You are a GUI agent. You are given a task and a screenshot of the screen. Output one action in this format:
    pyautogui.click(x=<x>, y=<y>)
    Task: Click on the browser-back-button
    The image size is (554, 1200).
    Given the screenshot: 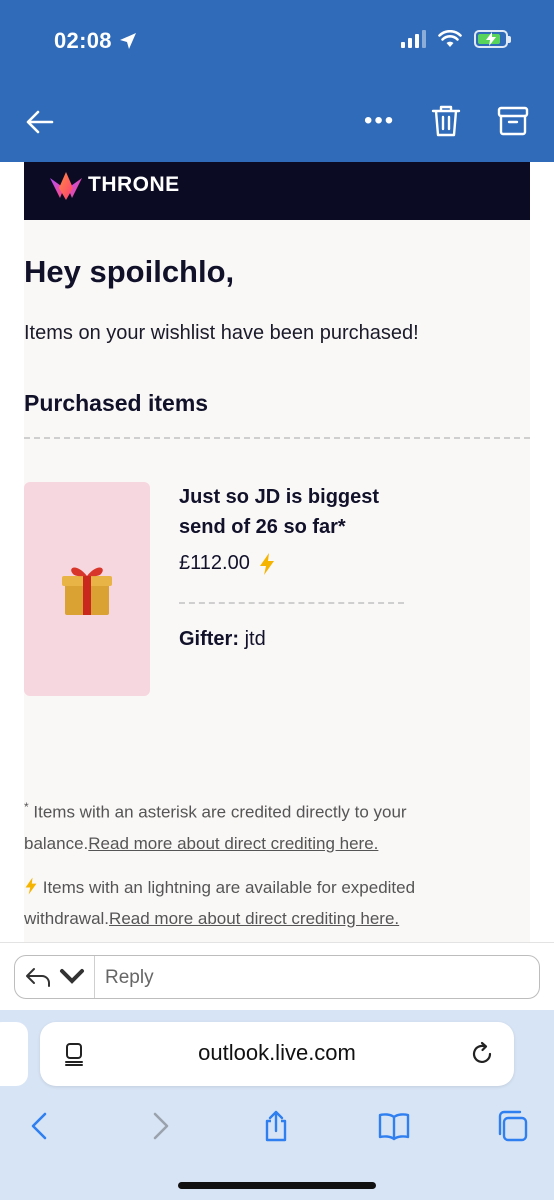 What is the action you would take?
    pyautogui.click(x=40, y=1126)
    